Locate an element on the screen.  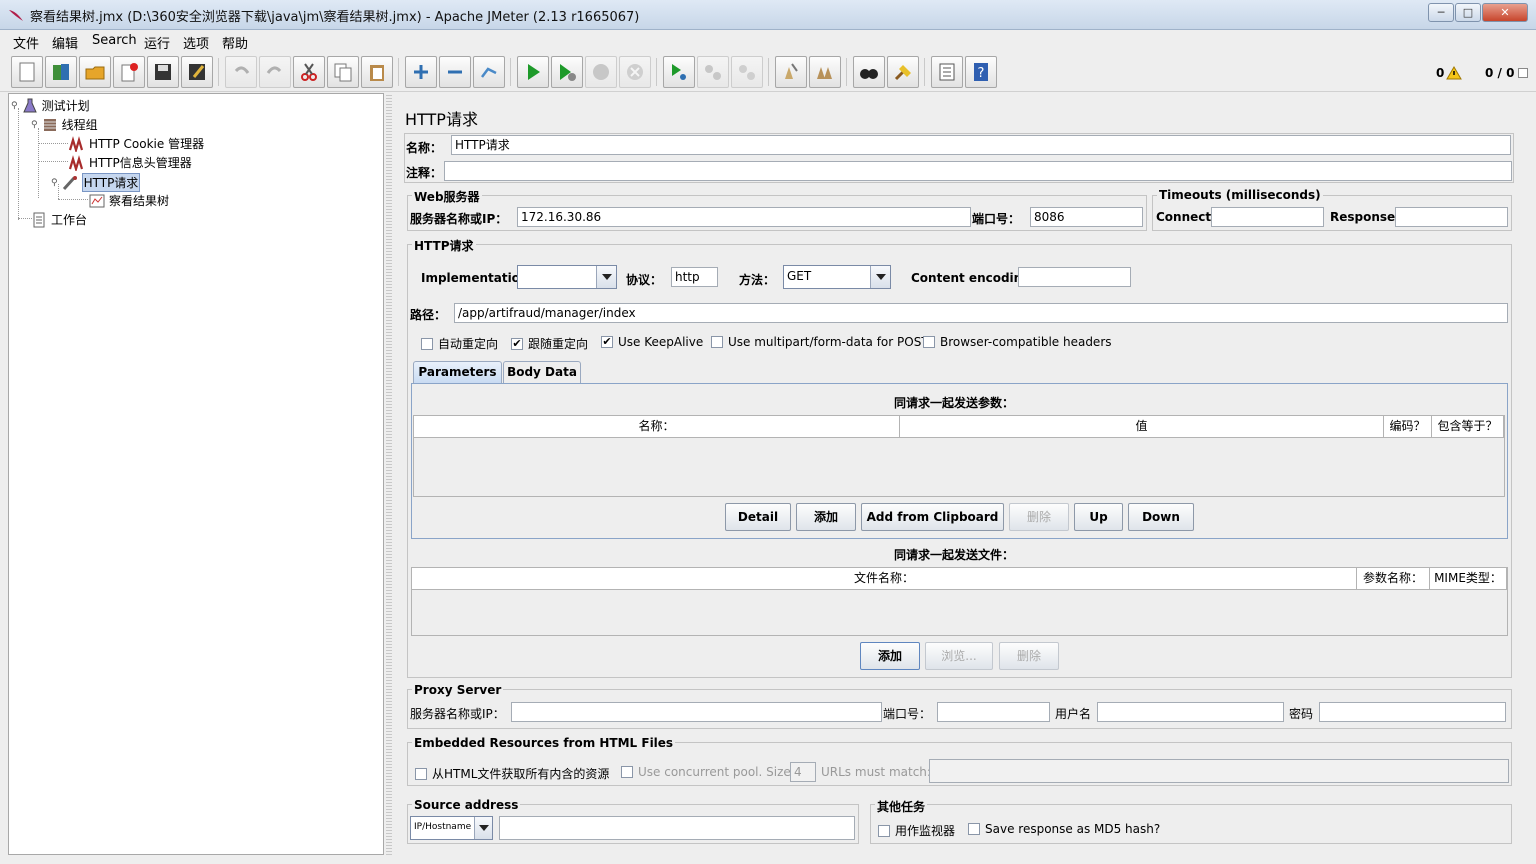
open-button is located at coordinates (95, 72).